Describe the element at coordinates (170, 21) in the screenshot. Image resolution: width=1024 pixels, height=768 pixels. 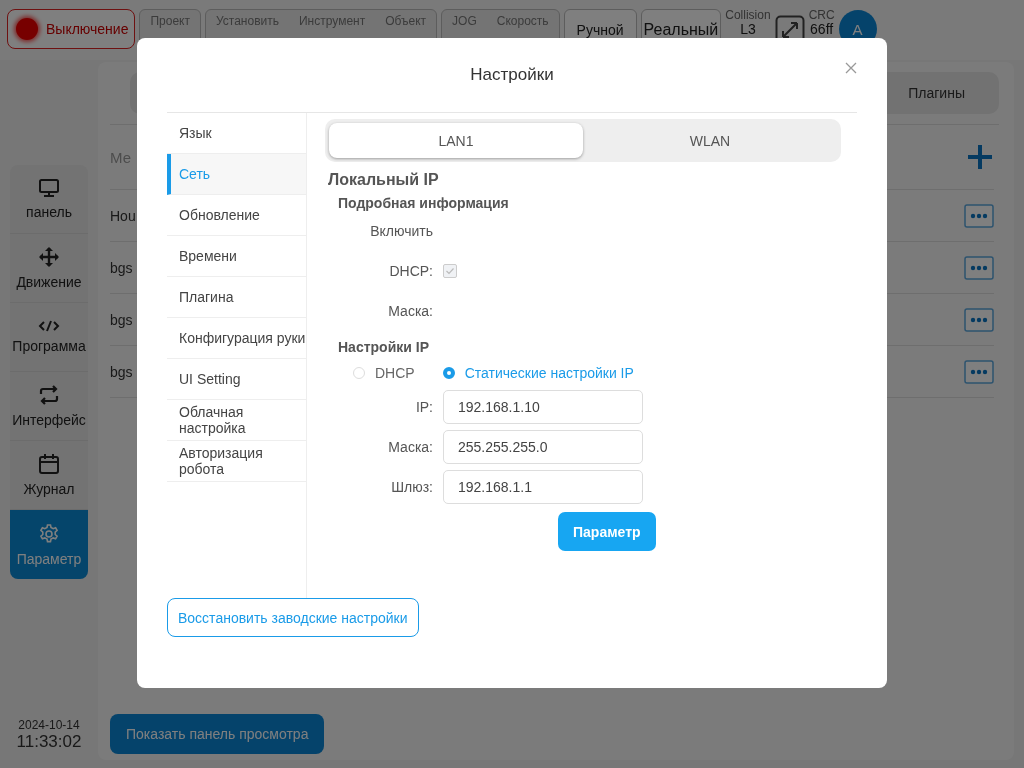
I see `status-label: Проект` at that location.